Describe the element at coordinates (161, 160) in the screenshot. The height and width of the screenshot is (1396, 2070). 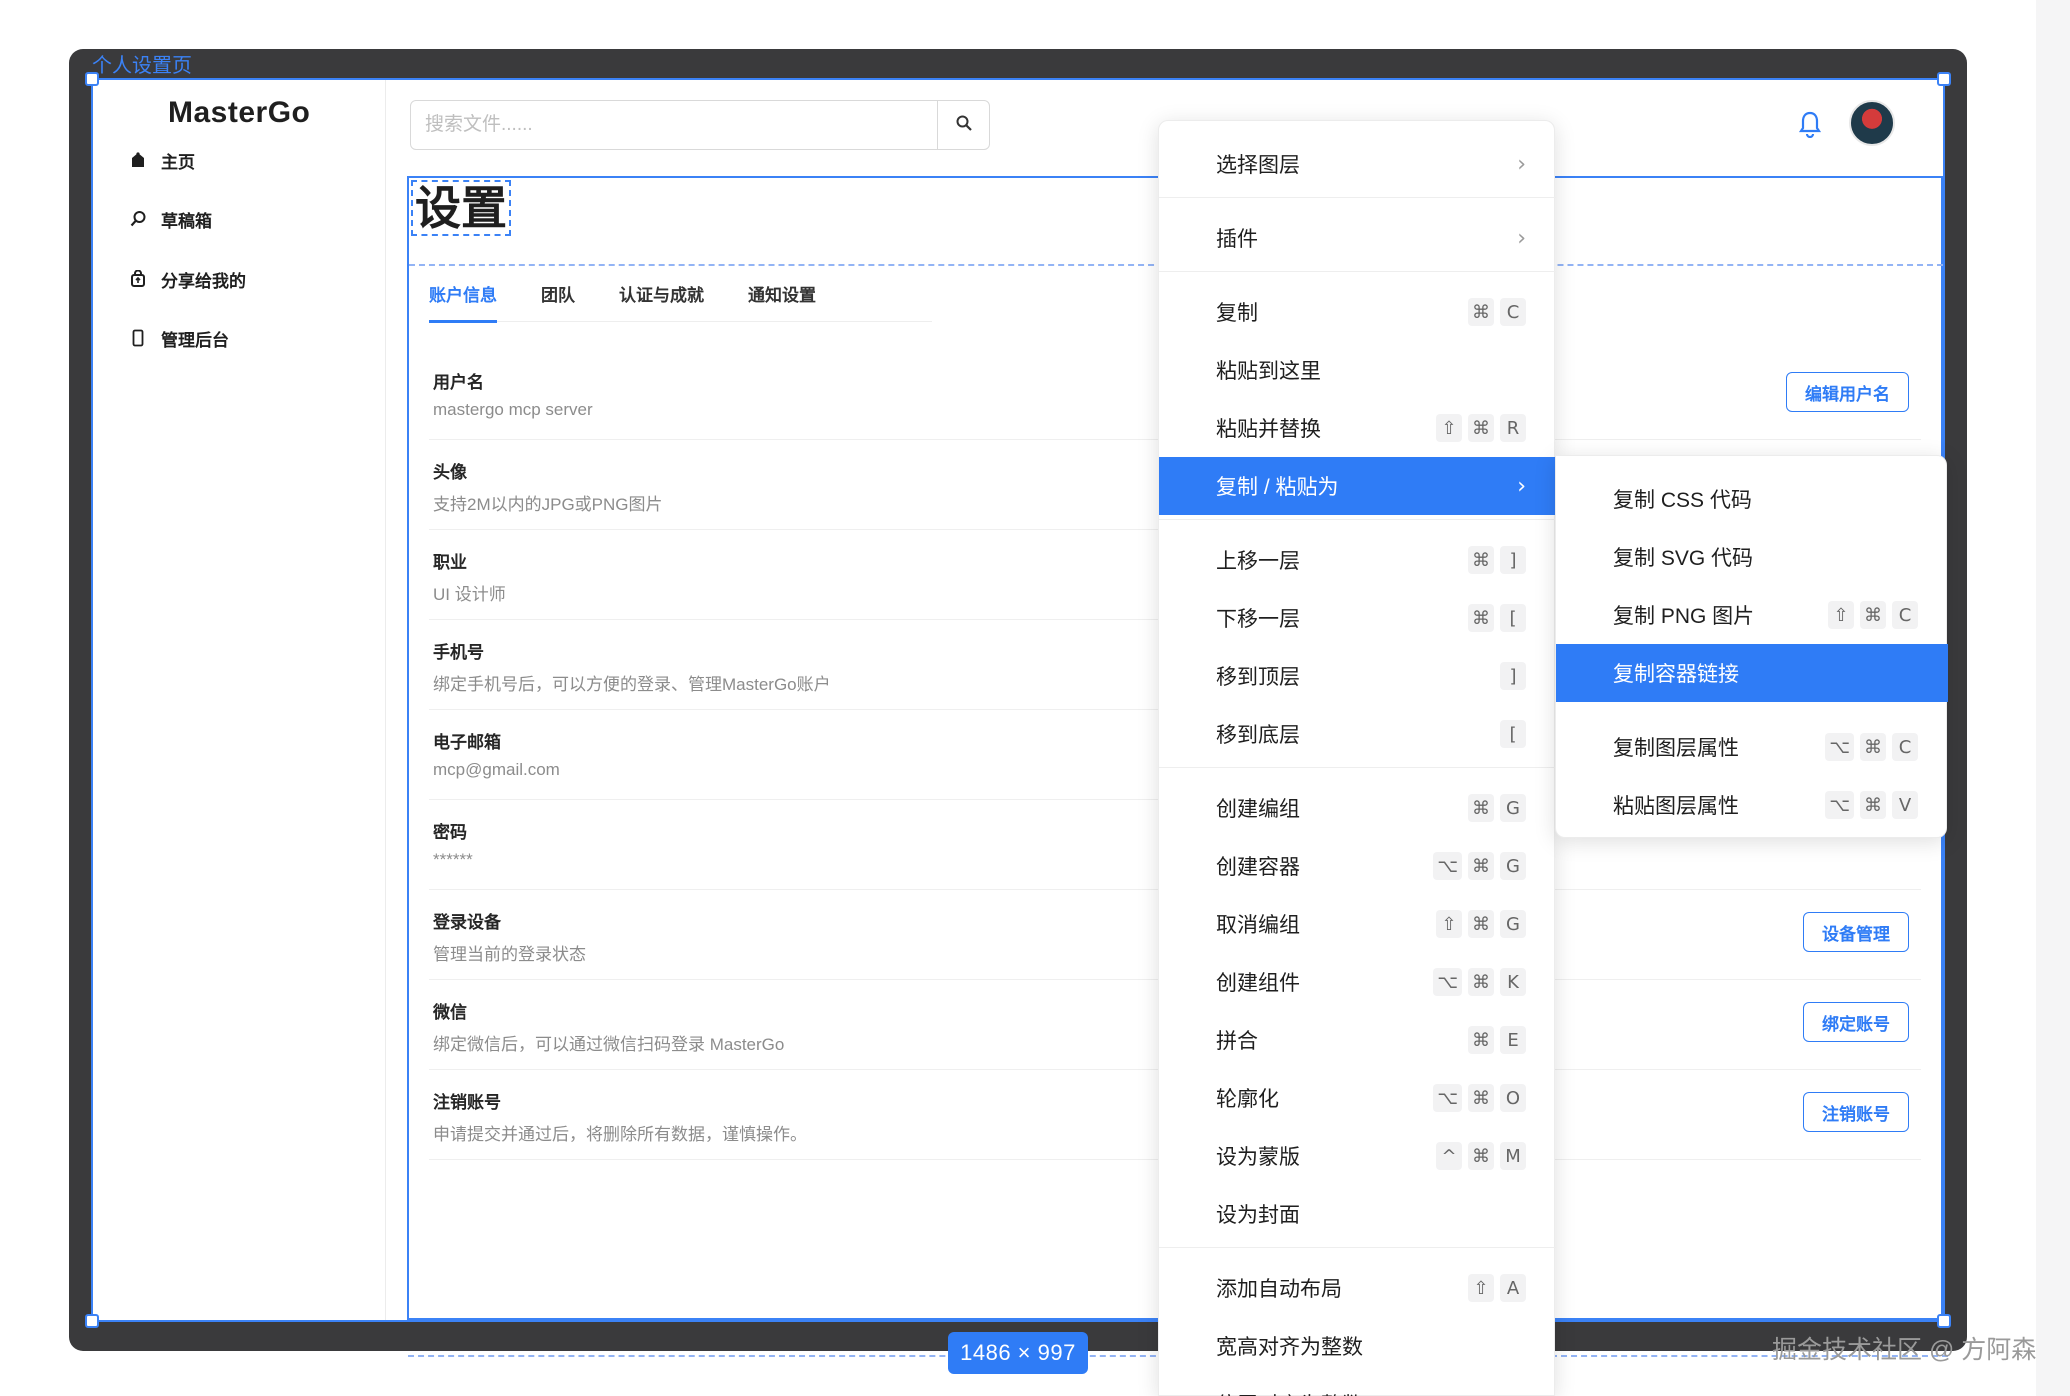
I see `sidebar-item-home: 主页` at that location.